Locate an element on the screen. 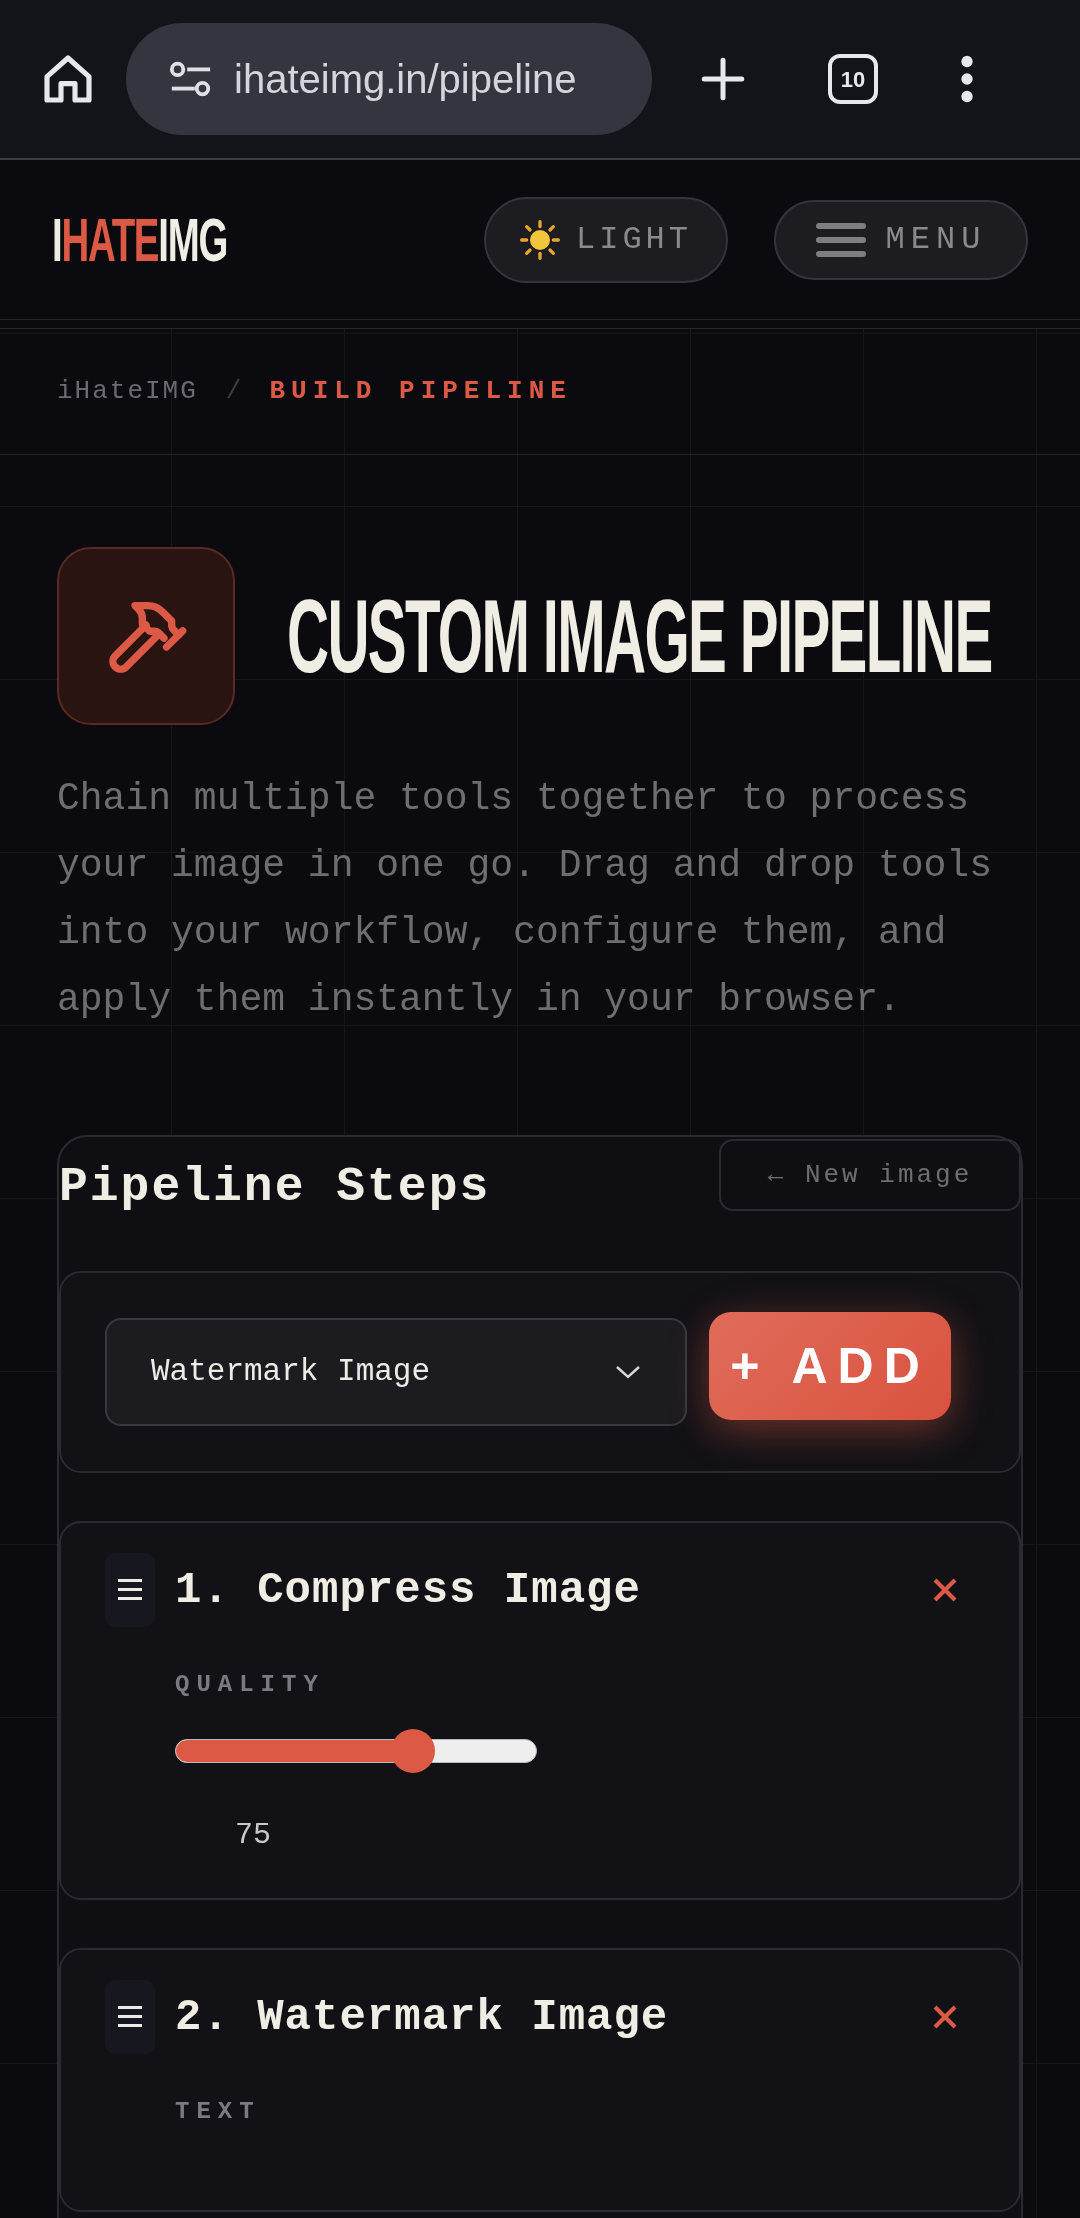 The height and width of the screenshot is (2218, 1080). chevron-down-icon is located at coordinates (628, 1372).